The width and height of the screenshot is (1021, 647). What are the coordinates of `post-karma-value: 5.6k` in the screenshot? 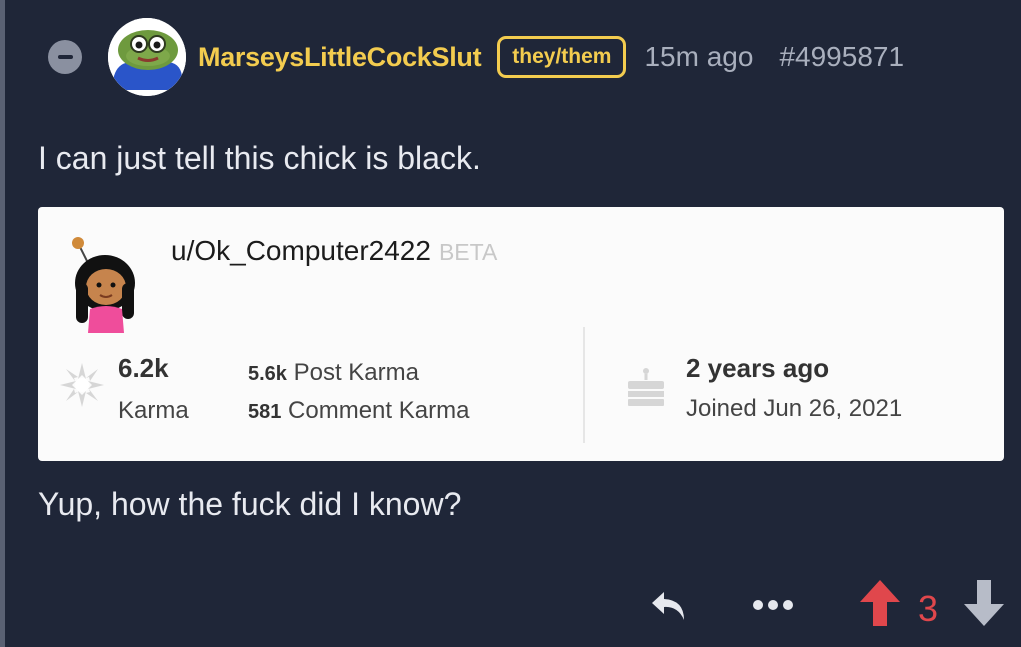 It's located at (267, 374).